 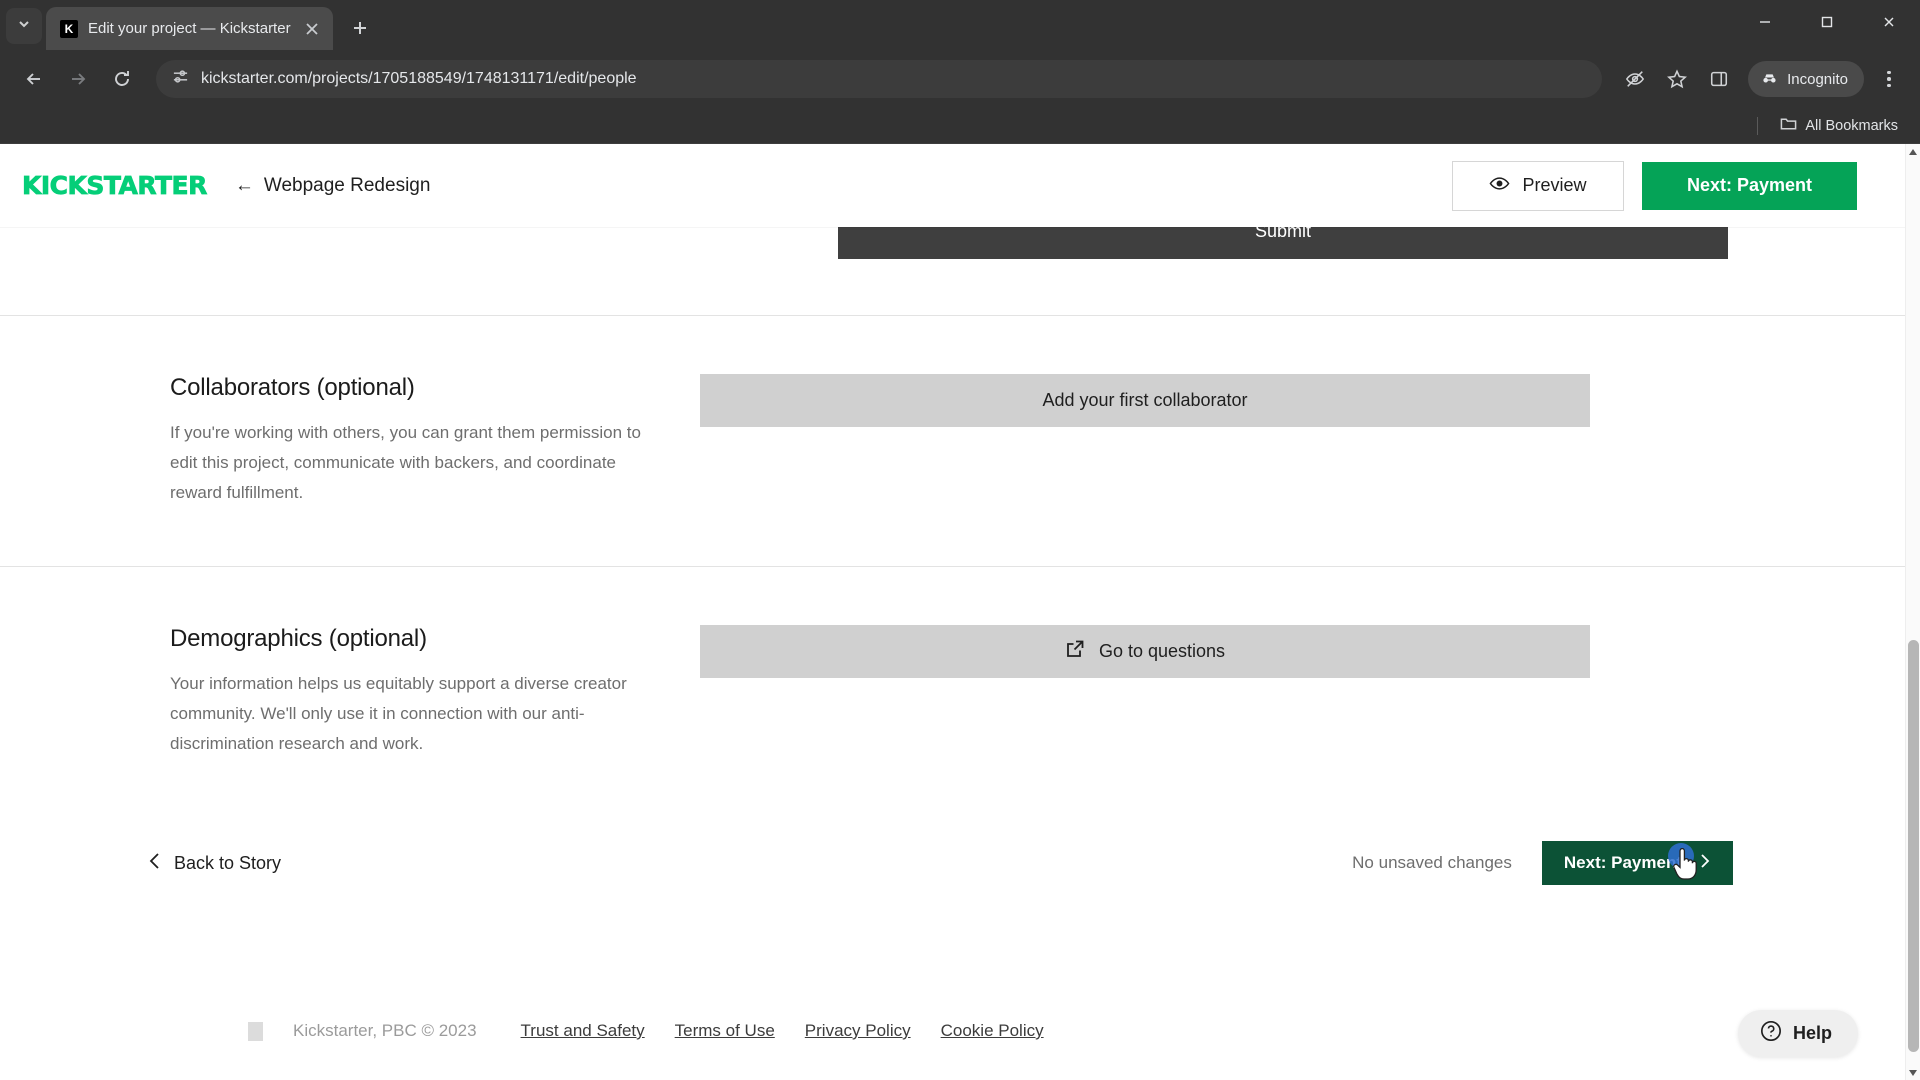 I want to click on section-title: Collaborators (optional), so click(x=292, y=387).